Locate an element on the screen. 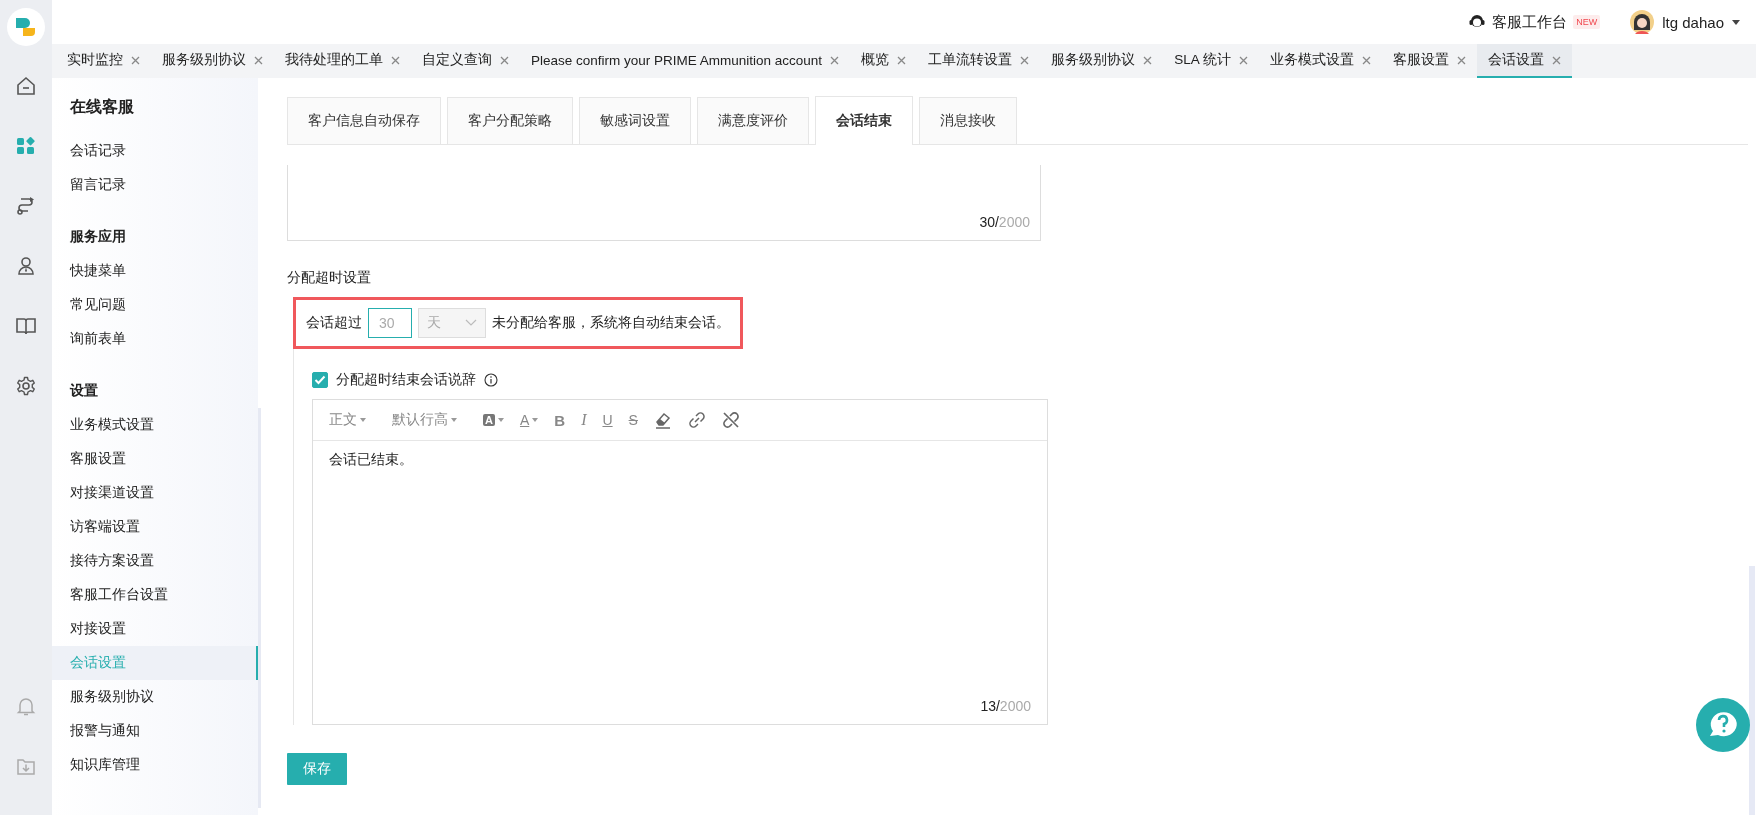 The image size is (1756, 815). sidebar-item: 常见问题 is located at coordinates (155, 305).